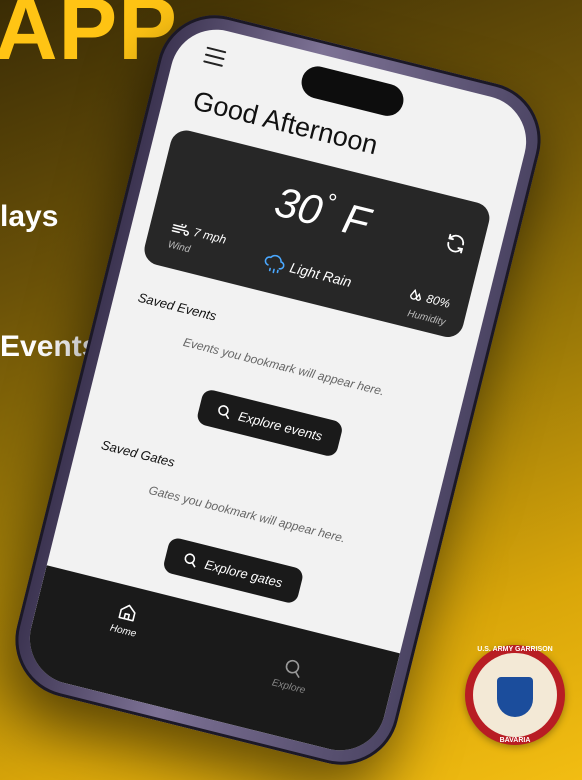 The width and height of the screenshot is (582, 780). I want to click on humidity-icon, so click(416, 294).